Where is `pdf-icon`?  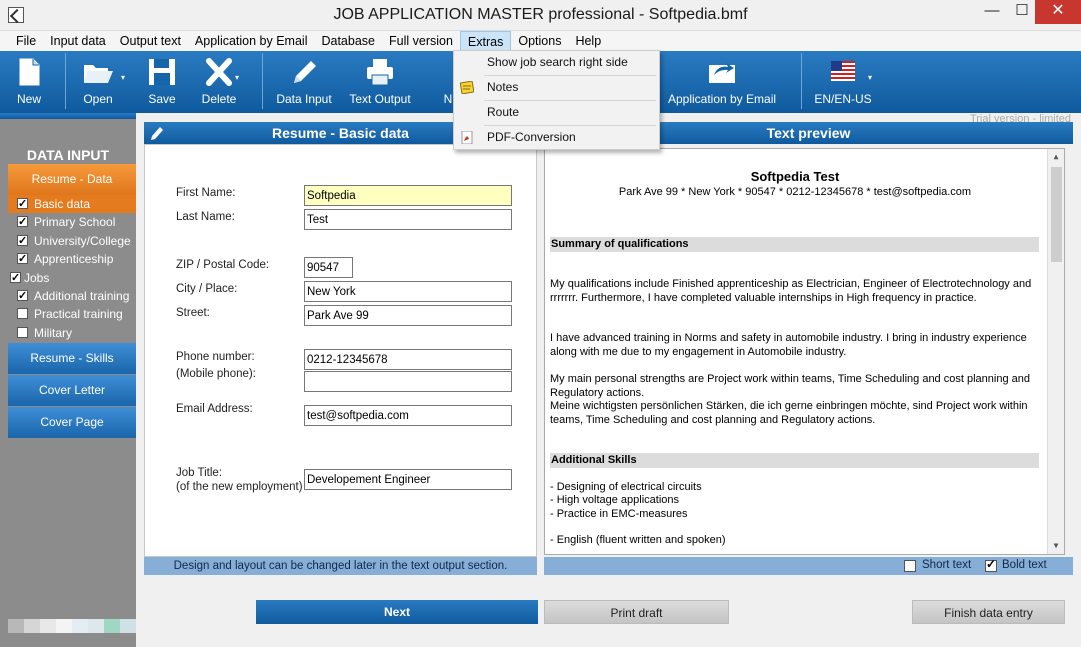 pdf-icon is located at coordinates (467, 137).